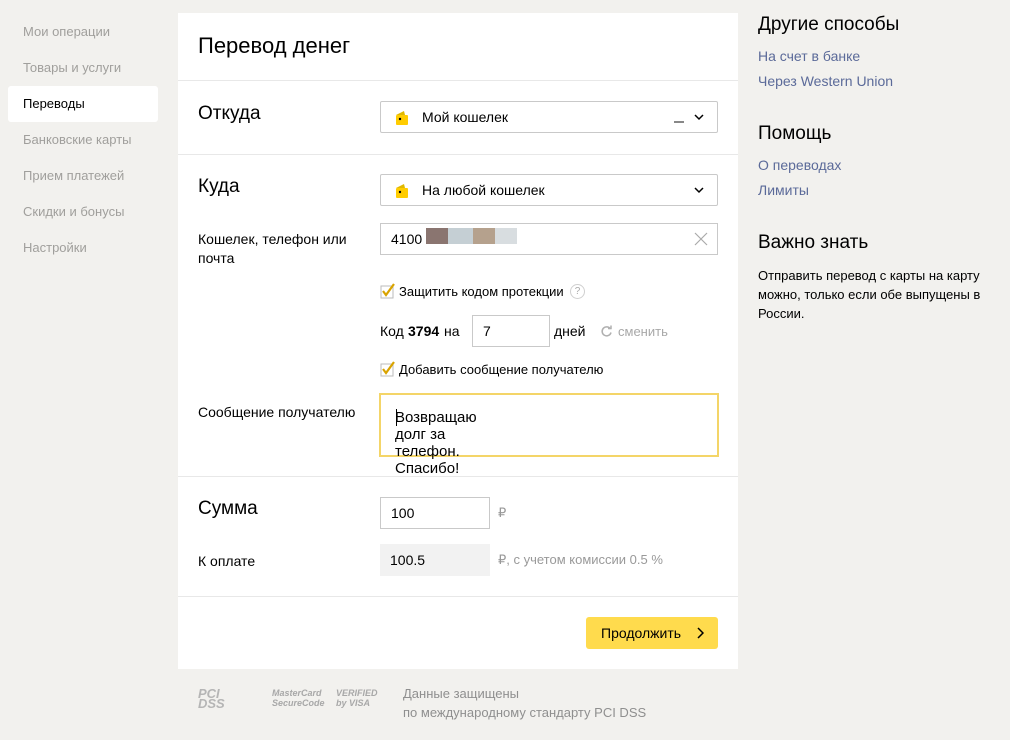 This screenshot has width=1010, height=740. Describe the element at coordinates (219, 186) in the screenshot. I see `to-label: Куда` at that location.